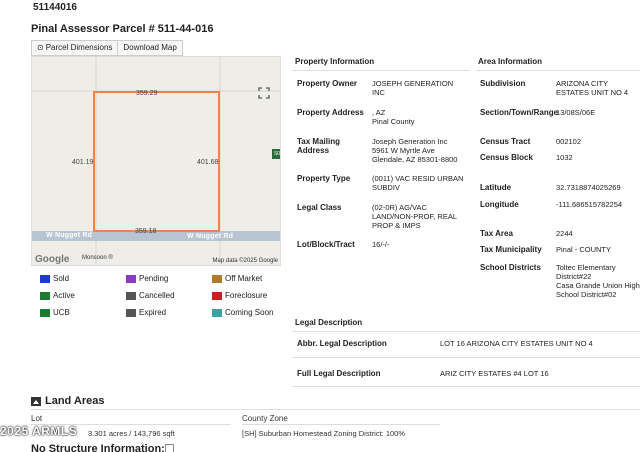  What do you see at coordinates (393, 117) in the screenshot?
I see `property-address-value: , AZ Pinal County` at bounding box center [393, 117].